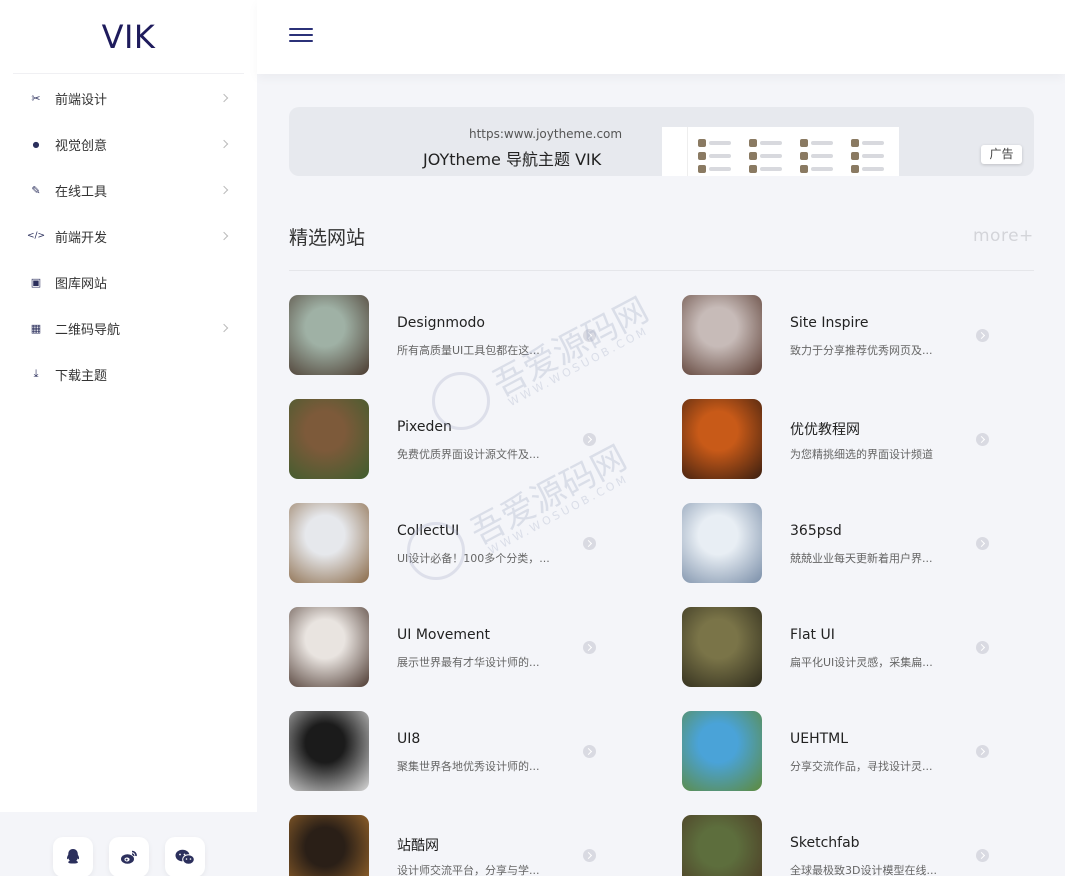  I want to click on code-icon: </>, so click(36, 236).